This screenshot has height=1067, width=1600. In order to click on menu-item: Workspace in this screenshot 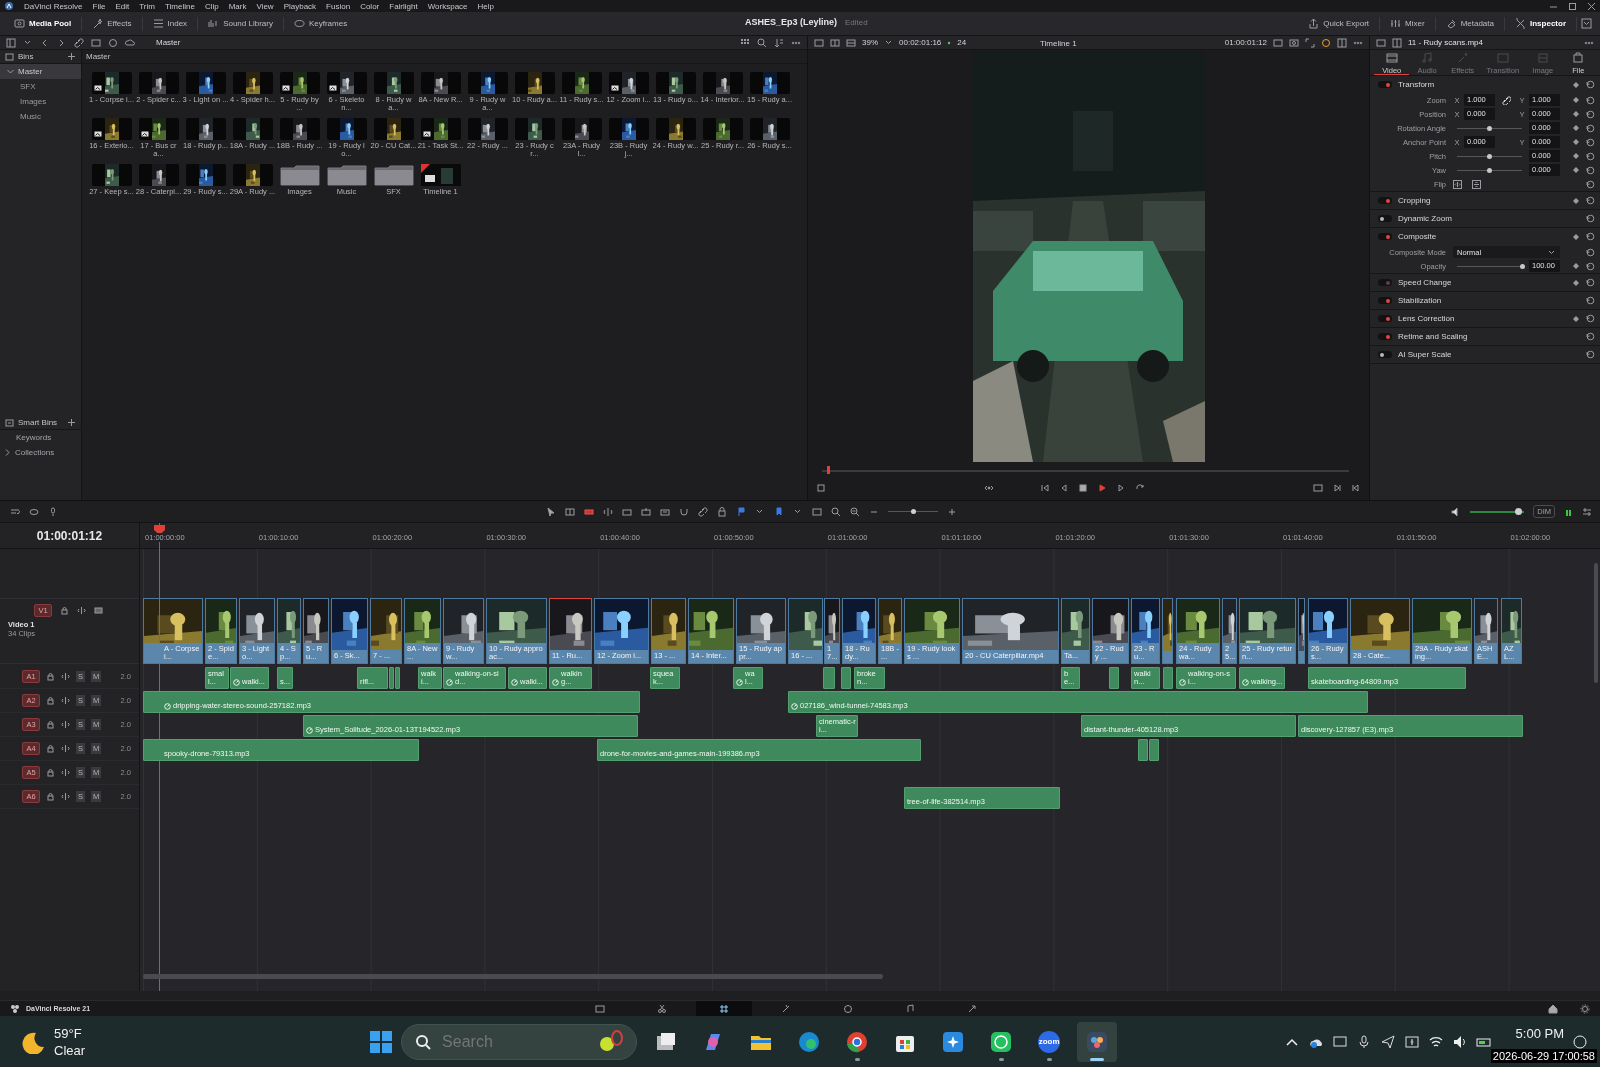, I will do `click(447, 6)`.